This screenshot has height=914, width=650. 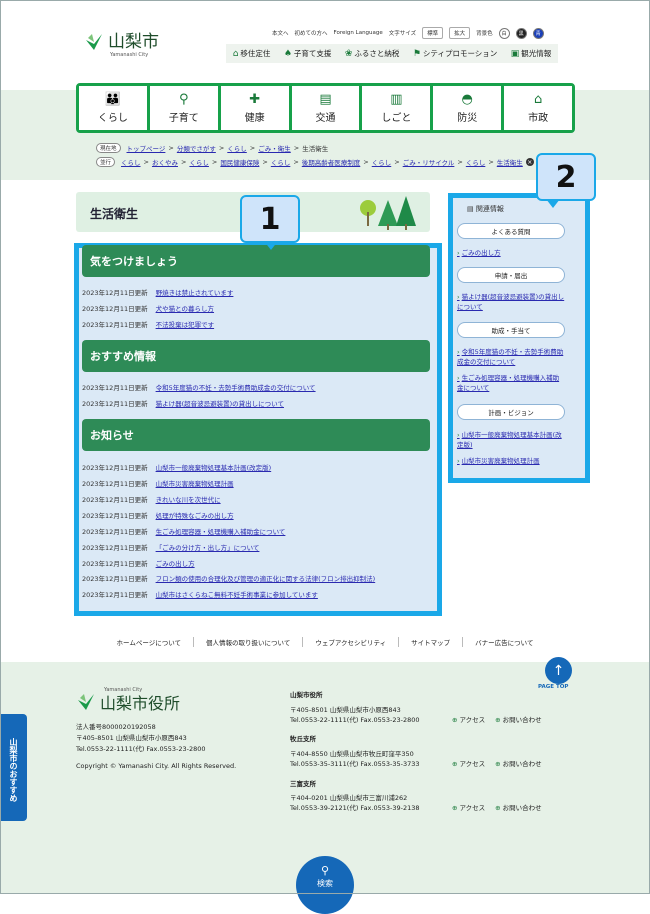 I want to click on sub-nav-item: ⌂ 移住定住, so click(x=252, y=53).